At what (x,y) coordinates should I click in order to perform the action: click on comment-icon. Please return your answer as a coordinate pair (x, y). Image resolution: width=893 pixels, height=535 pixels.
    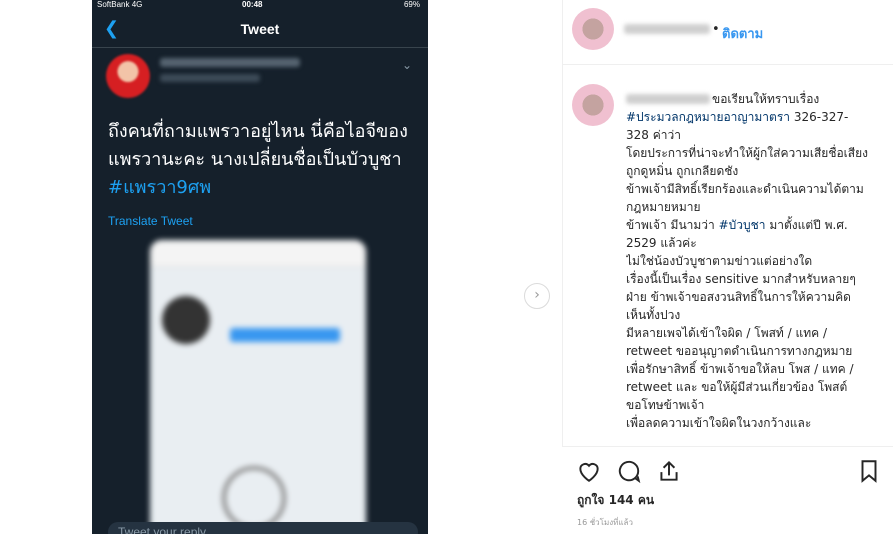
    Looking at the image, I should click on (629, 471).